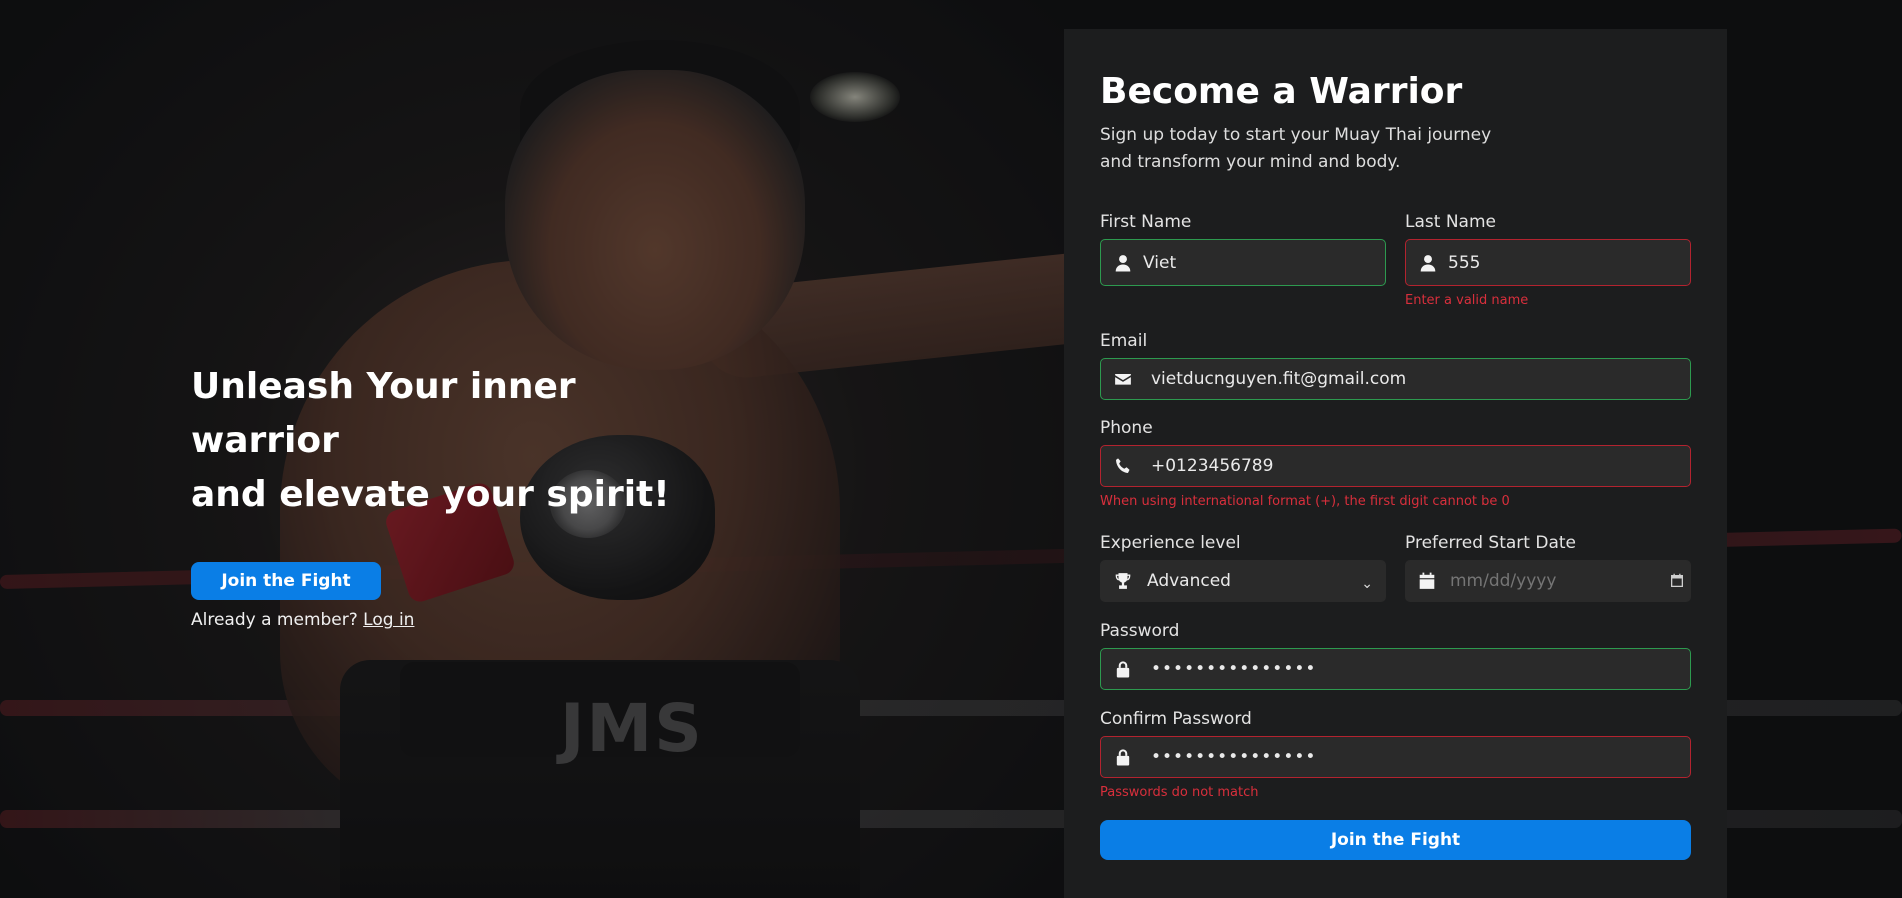 The image size is (1902, 898). Describe the element at coordinates (1281, 91) in the screenshot. I see `form-title: Become a Warrior` at that location.